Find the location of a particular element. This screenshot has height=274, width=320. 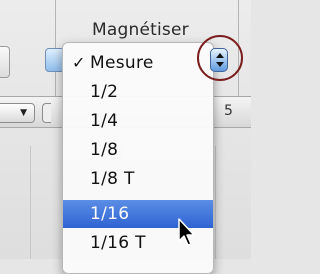

menu-item-1-8: 1/8 is located at coordinates (138, 150).